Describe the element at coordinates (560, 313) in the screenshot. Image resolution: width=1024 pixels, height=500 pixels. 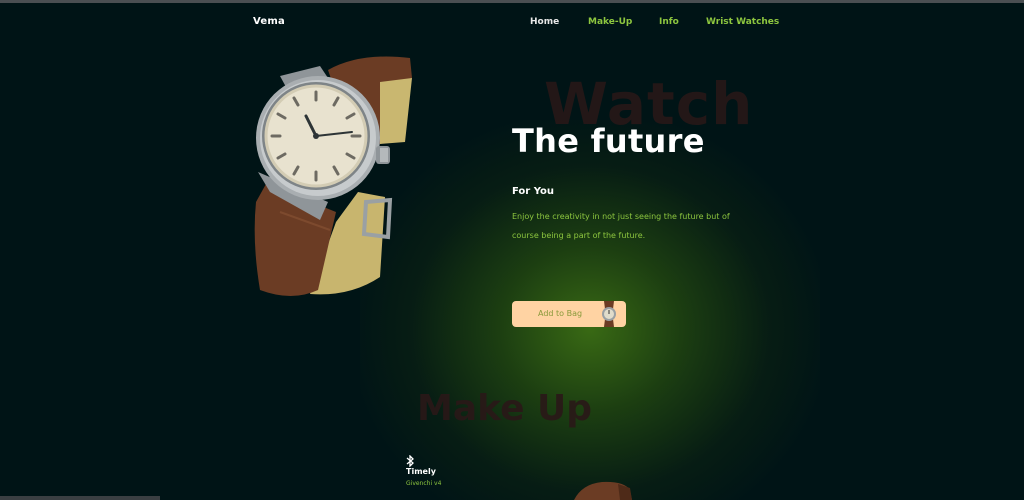
I see `add-to-bag-label: Add to Bag` at that location.